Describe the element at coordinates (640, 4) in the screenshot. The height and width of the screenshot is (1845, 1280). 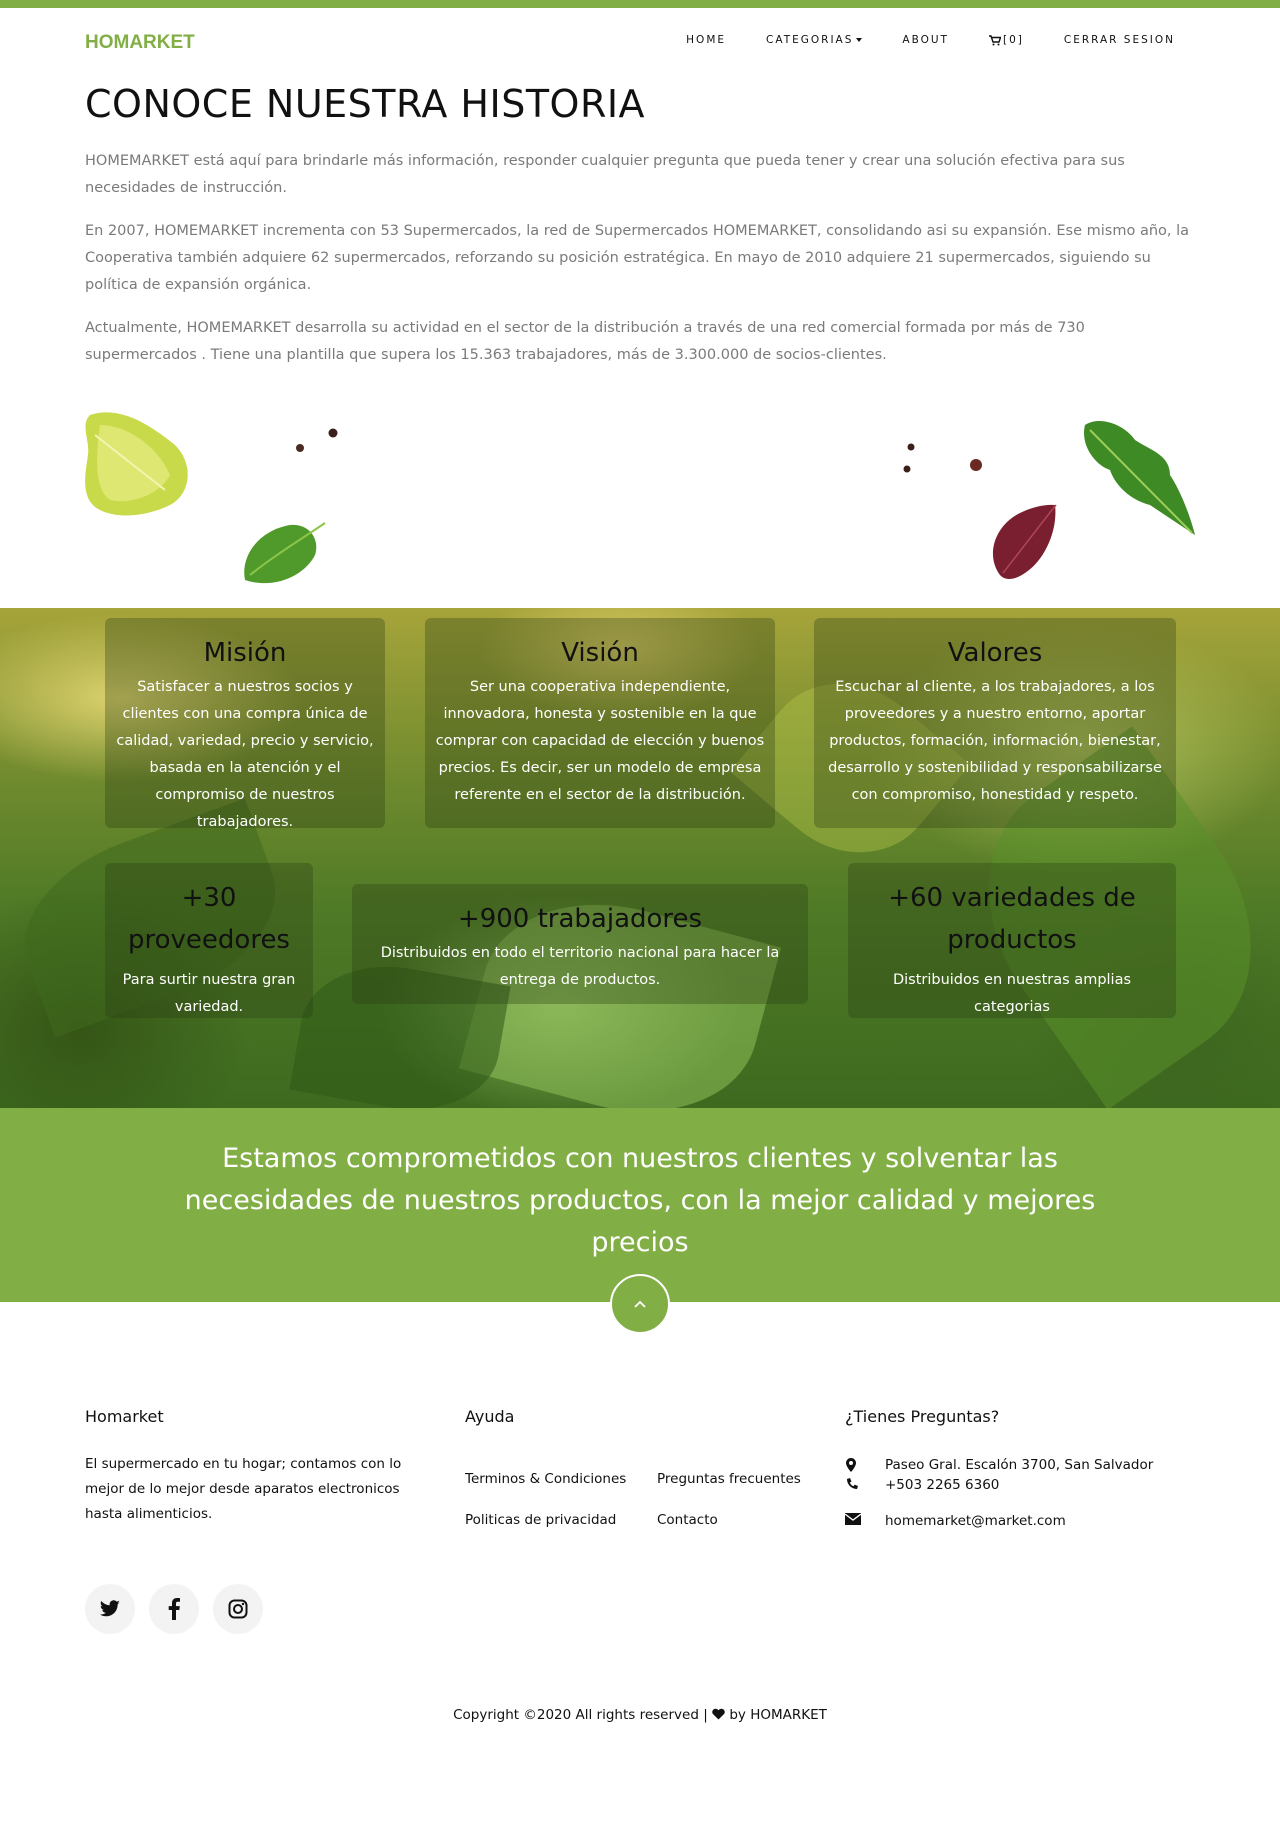
I see `top-accent-bar` at that location.